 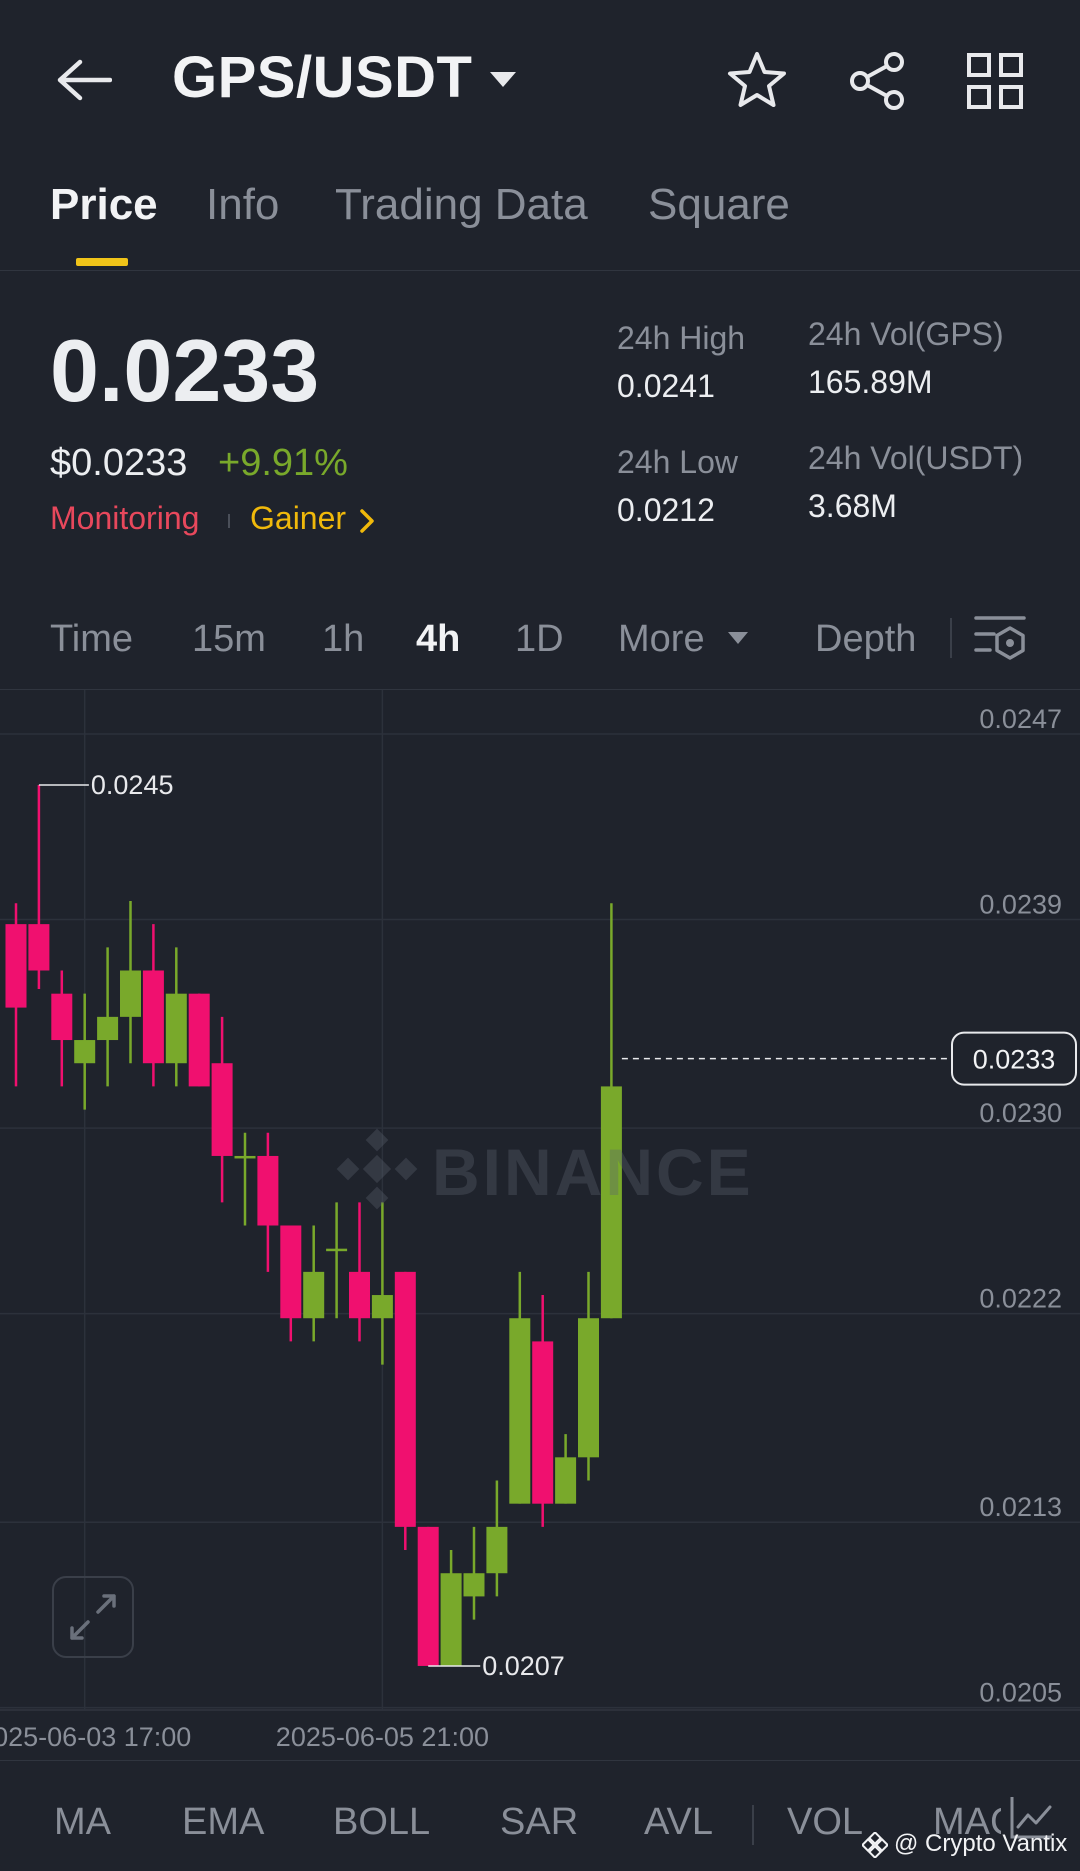 I want to click on tag-divider, so click(x=229, y=521).